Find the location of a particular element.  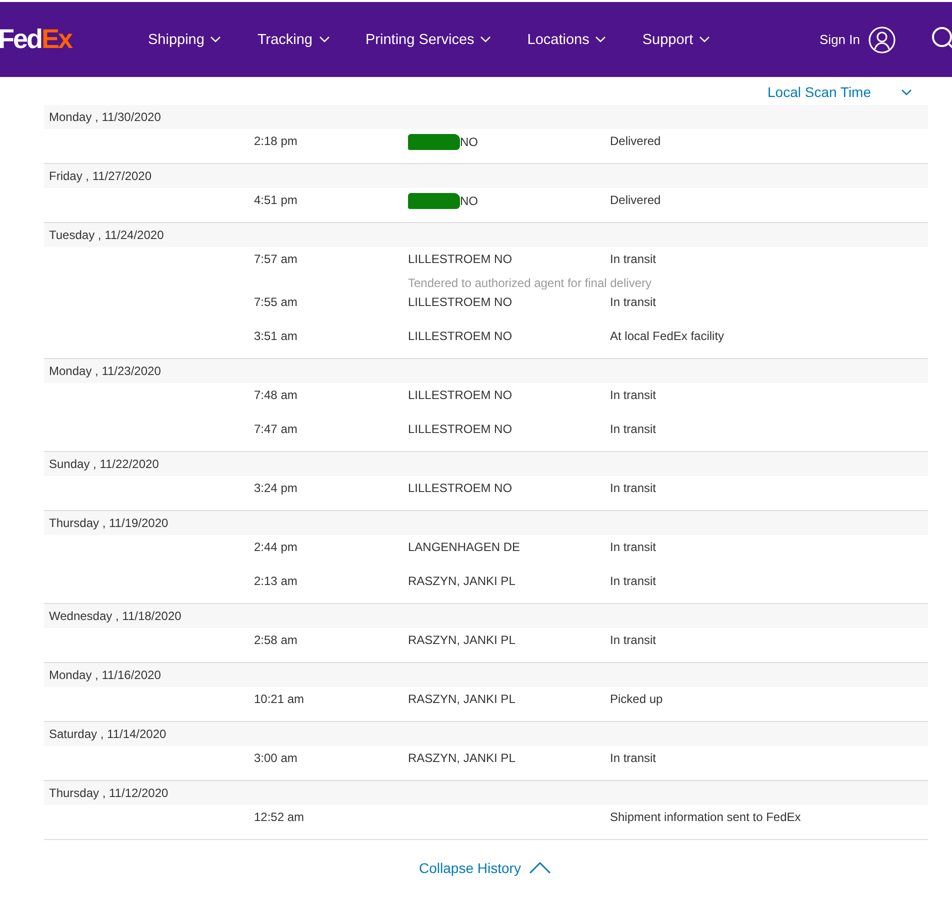

collapse-history-link: Collapse History is located at coordinates (485, 868).